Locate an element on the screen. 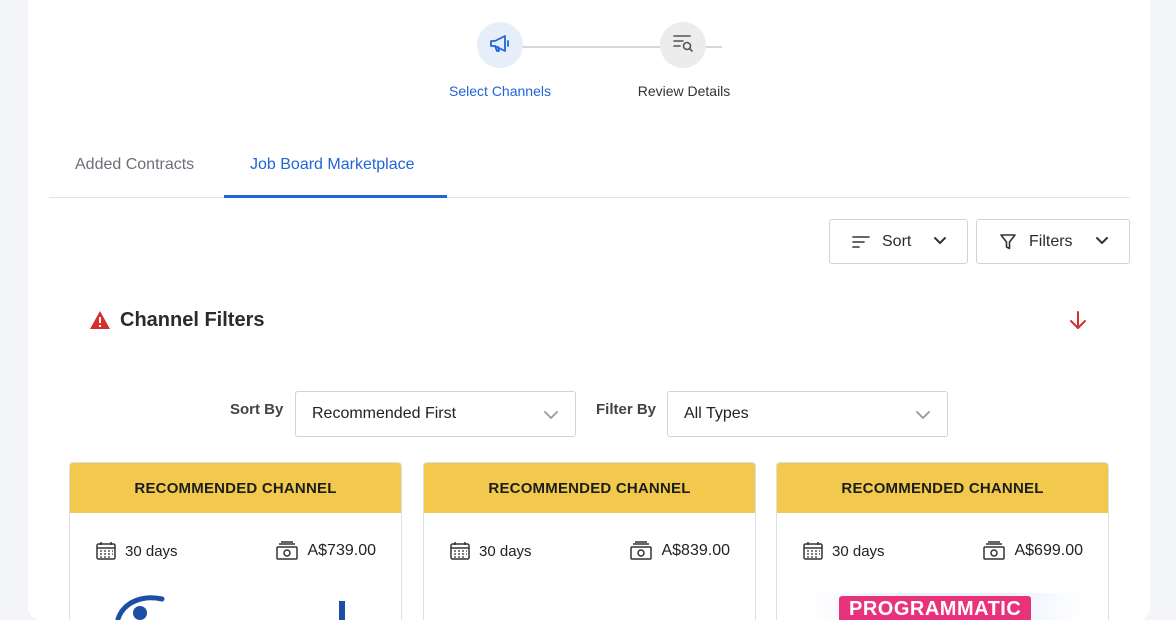  card-price: A$699.00 is located at coordinates (1032, 551).